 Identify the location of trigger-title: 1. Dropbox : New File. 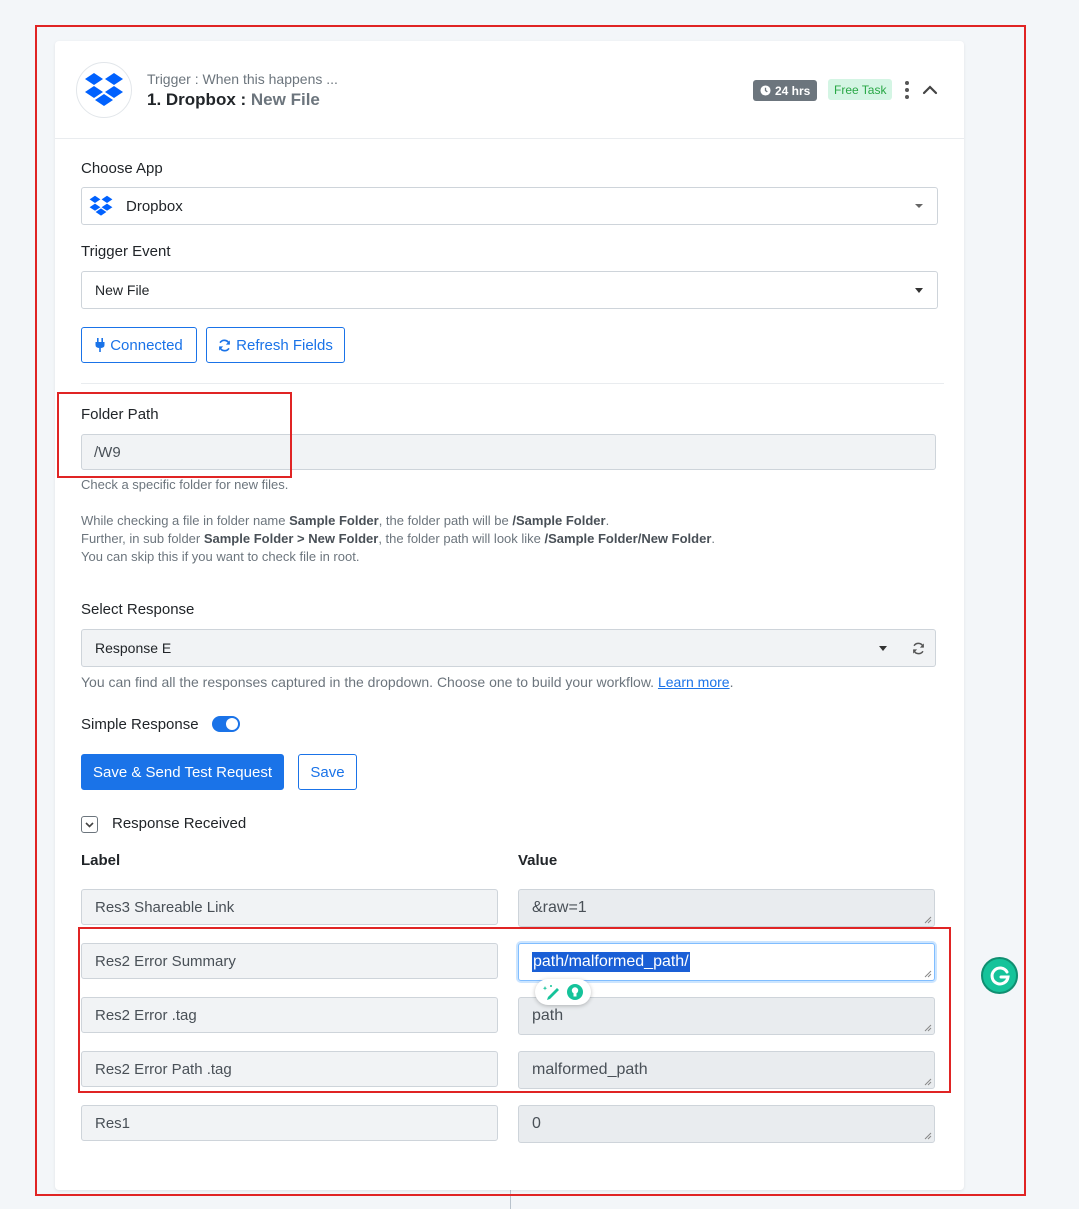
(233, 100).